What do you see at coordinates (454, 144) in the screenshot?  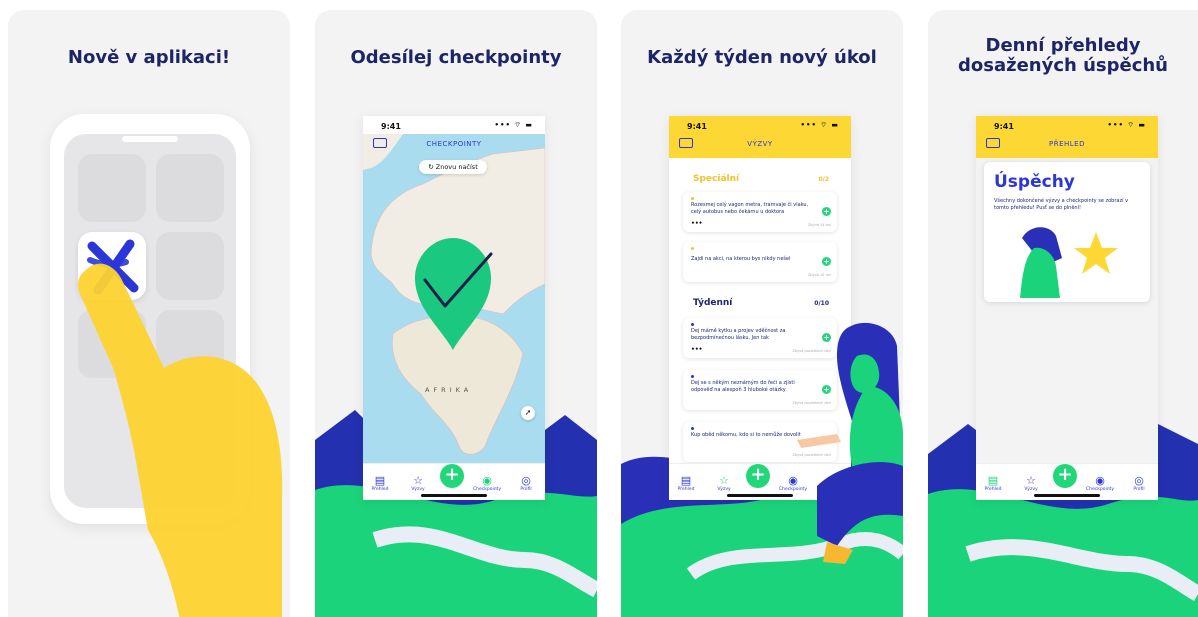 I see `nav-title: CHECKPOINTY` at bounding box center [454, 144].